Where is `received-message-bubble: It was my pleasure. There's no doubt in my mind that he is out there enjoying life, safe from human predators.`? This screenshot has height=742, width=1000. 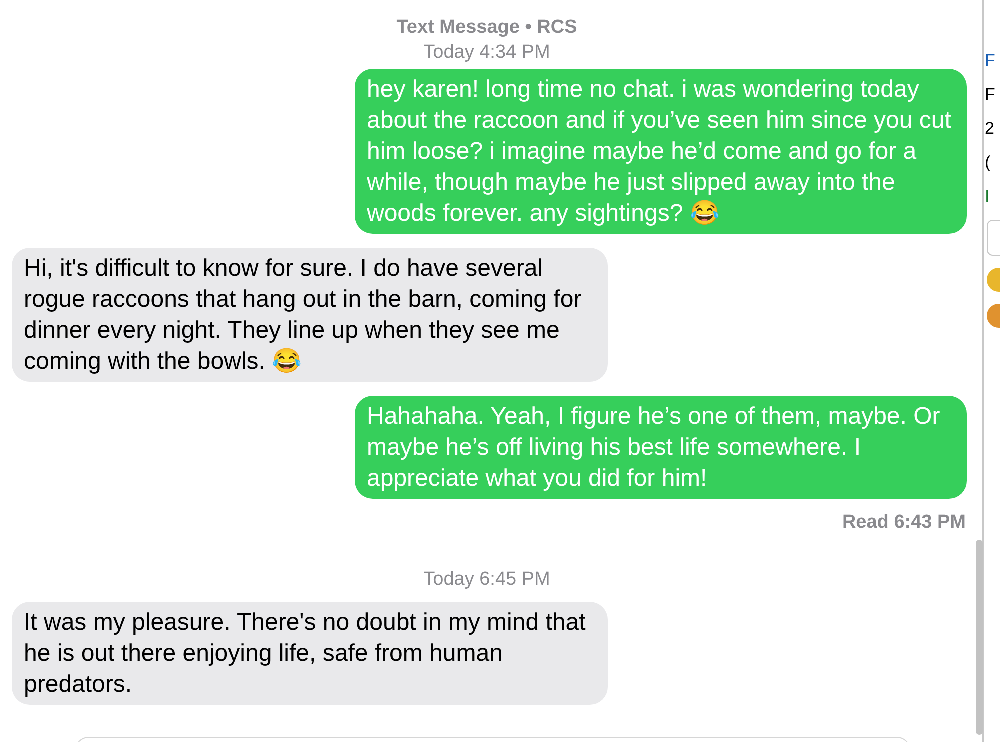
received-message-bubble: It was my pleasure. There's no doubt in my mind that he is out there enjoying life, safe from human predators. is located at coordinates (310, 653).